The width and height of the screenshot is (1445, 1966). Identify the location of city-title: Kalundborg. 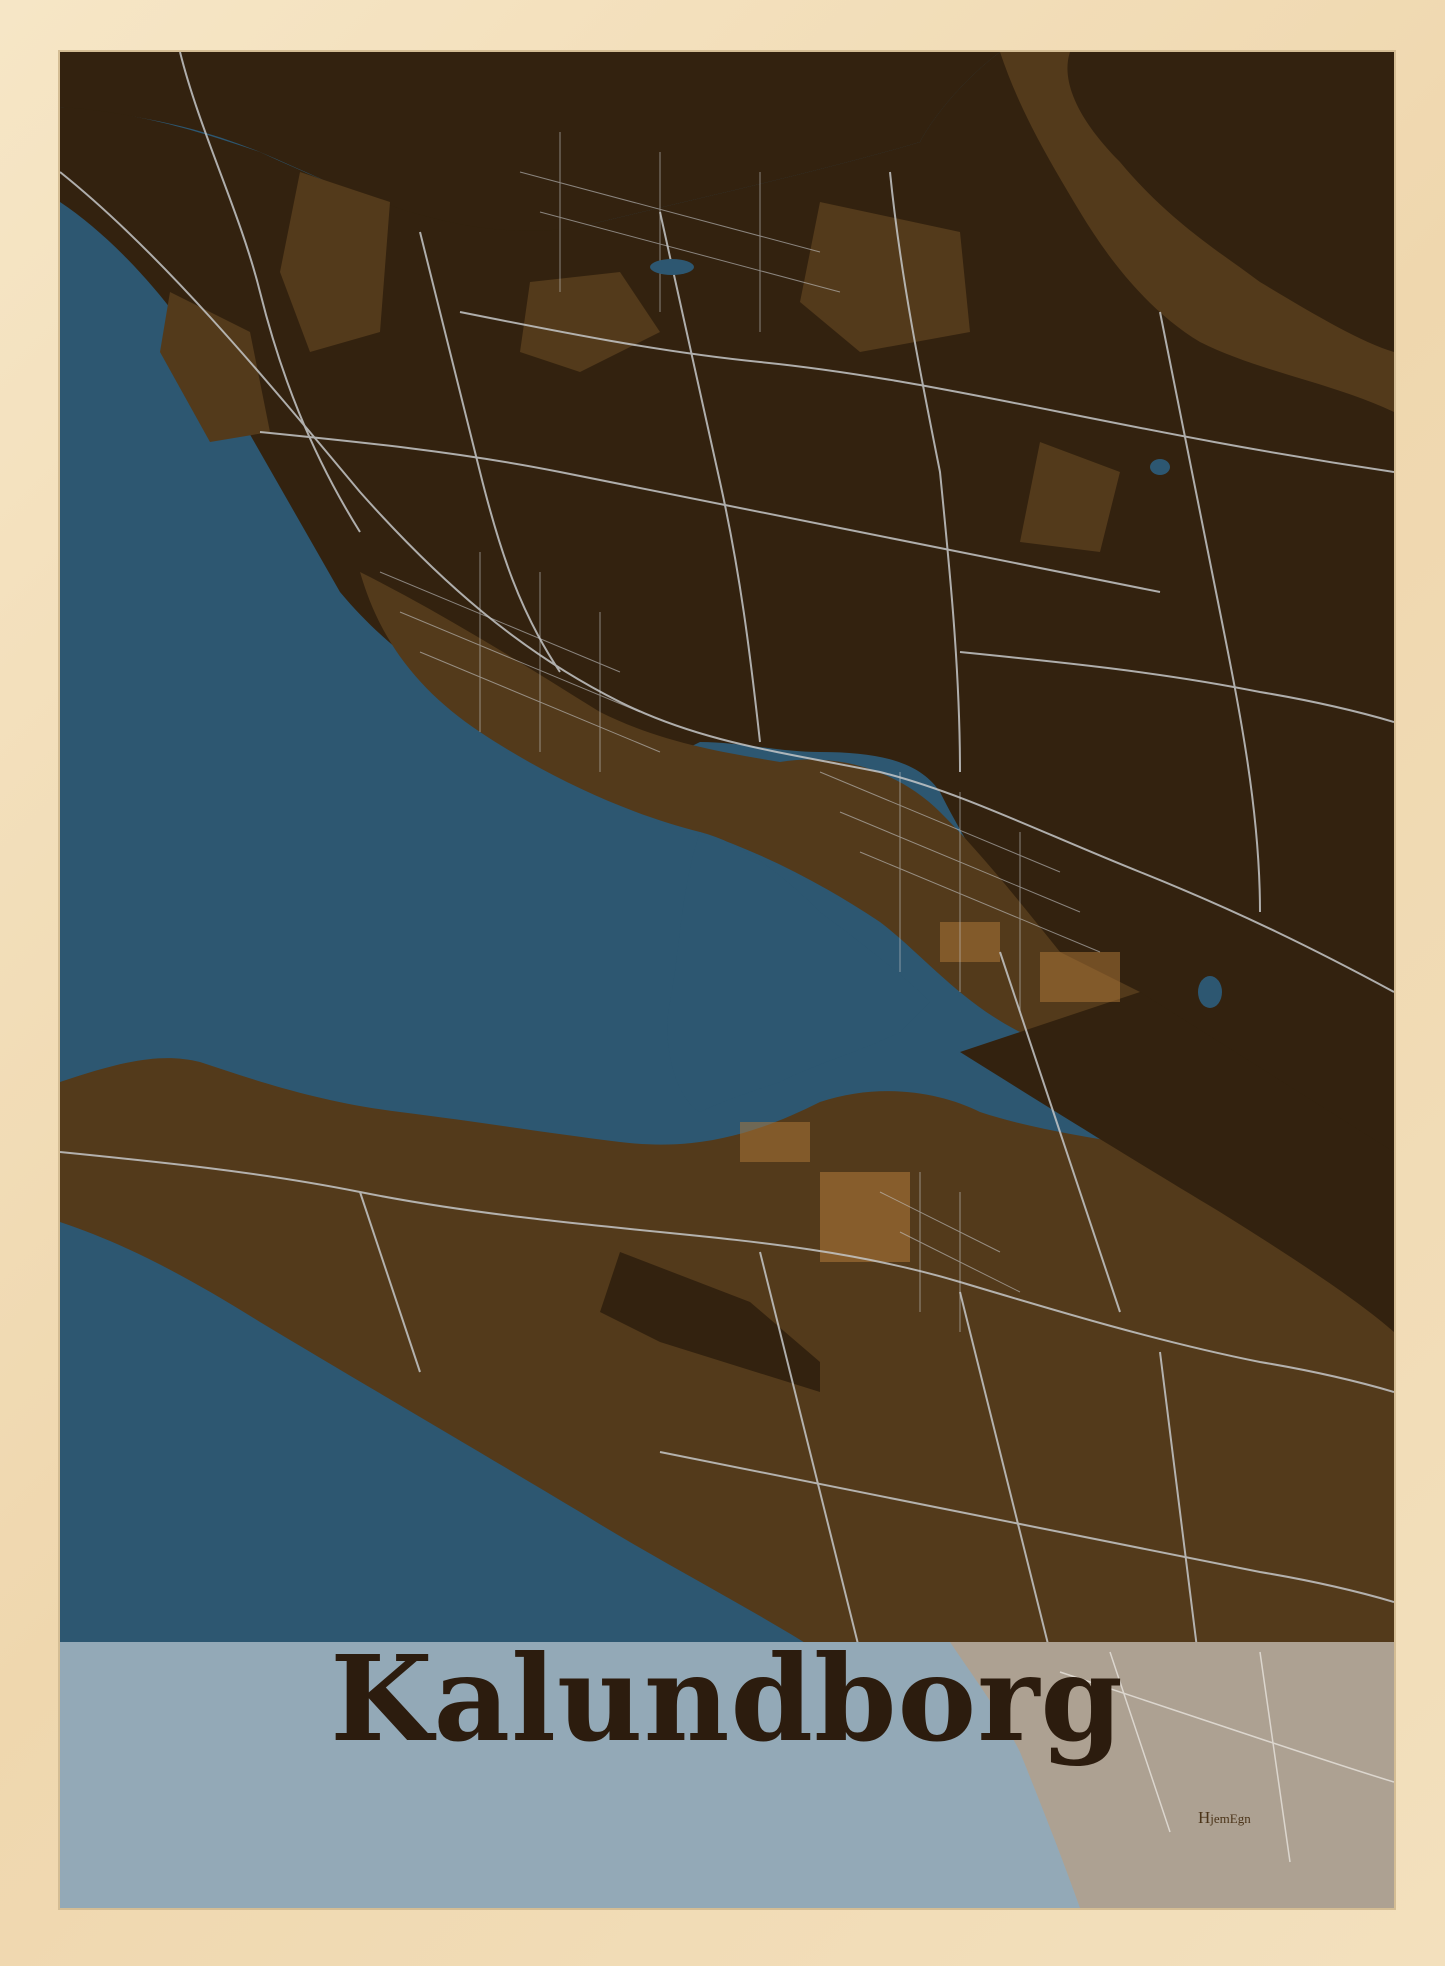
(727, 1698).